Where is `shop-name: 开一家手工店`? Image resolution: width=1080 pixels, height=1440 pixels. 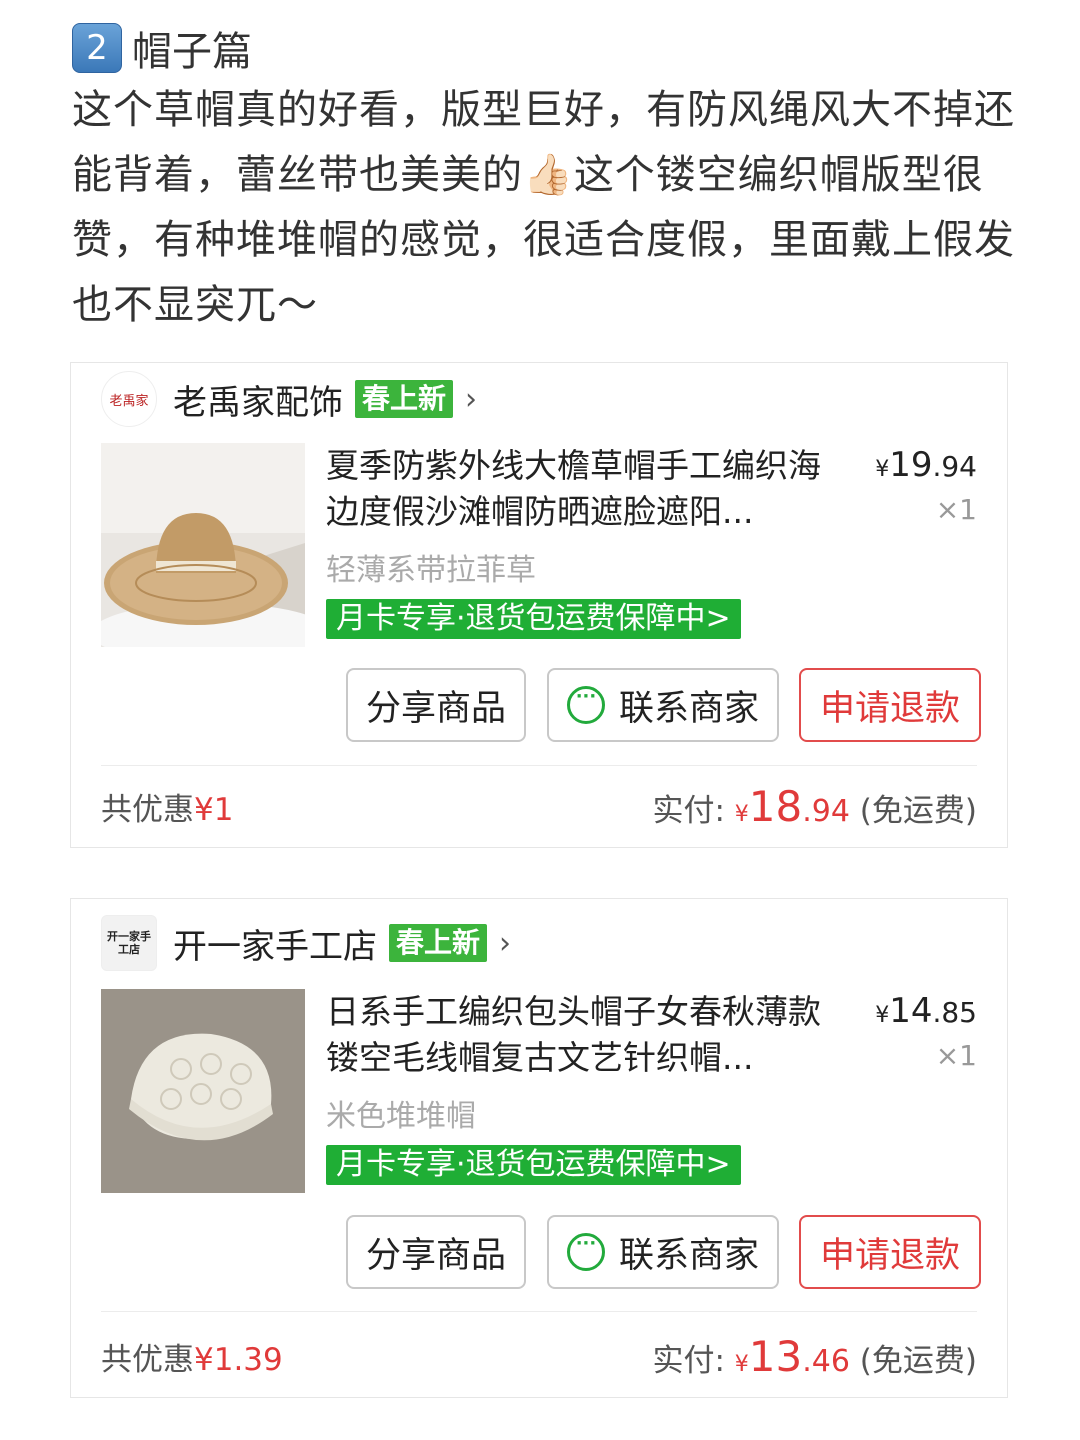
shop-name: 开一家手工店 is located at coordinates (275, 943).